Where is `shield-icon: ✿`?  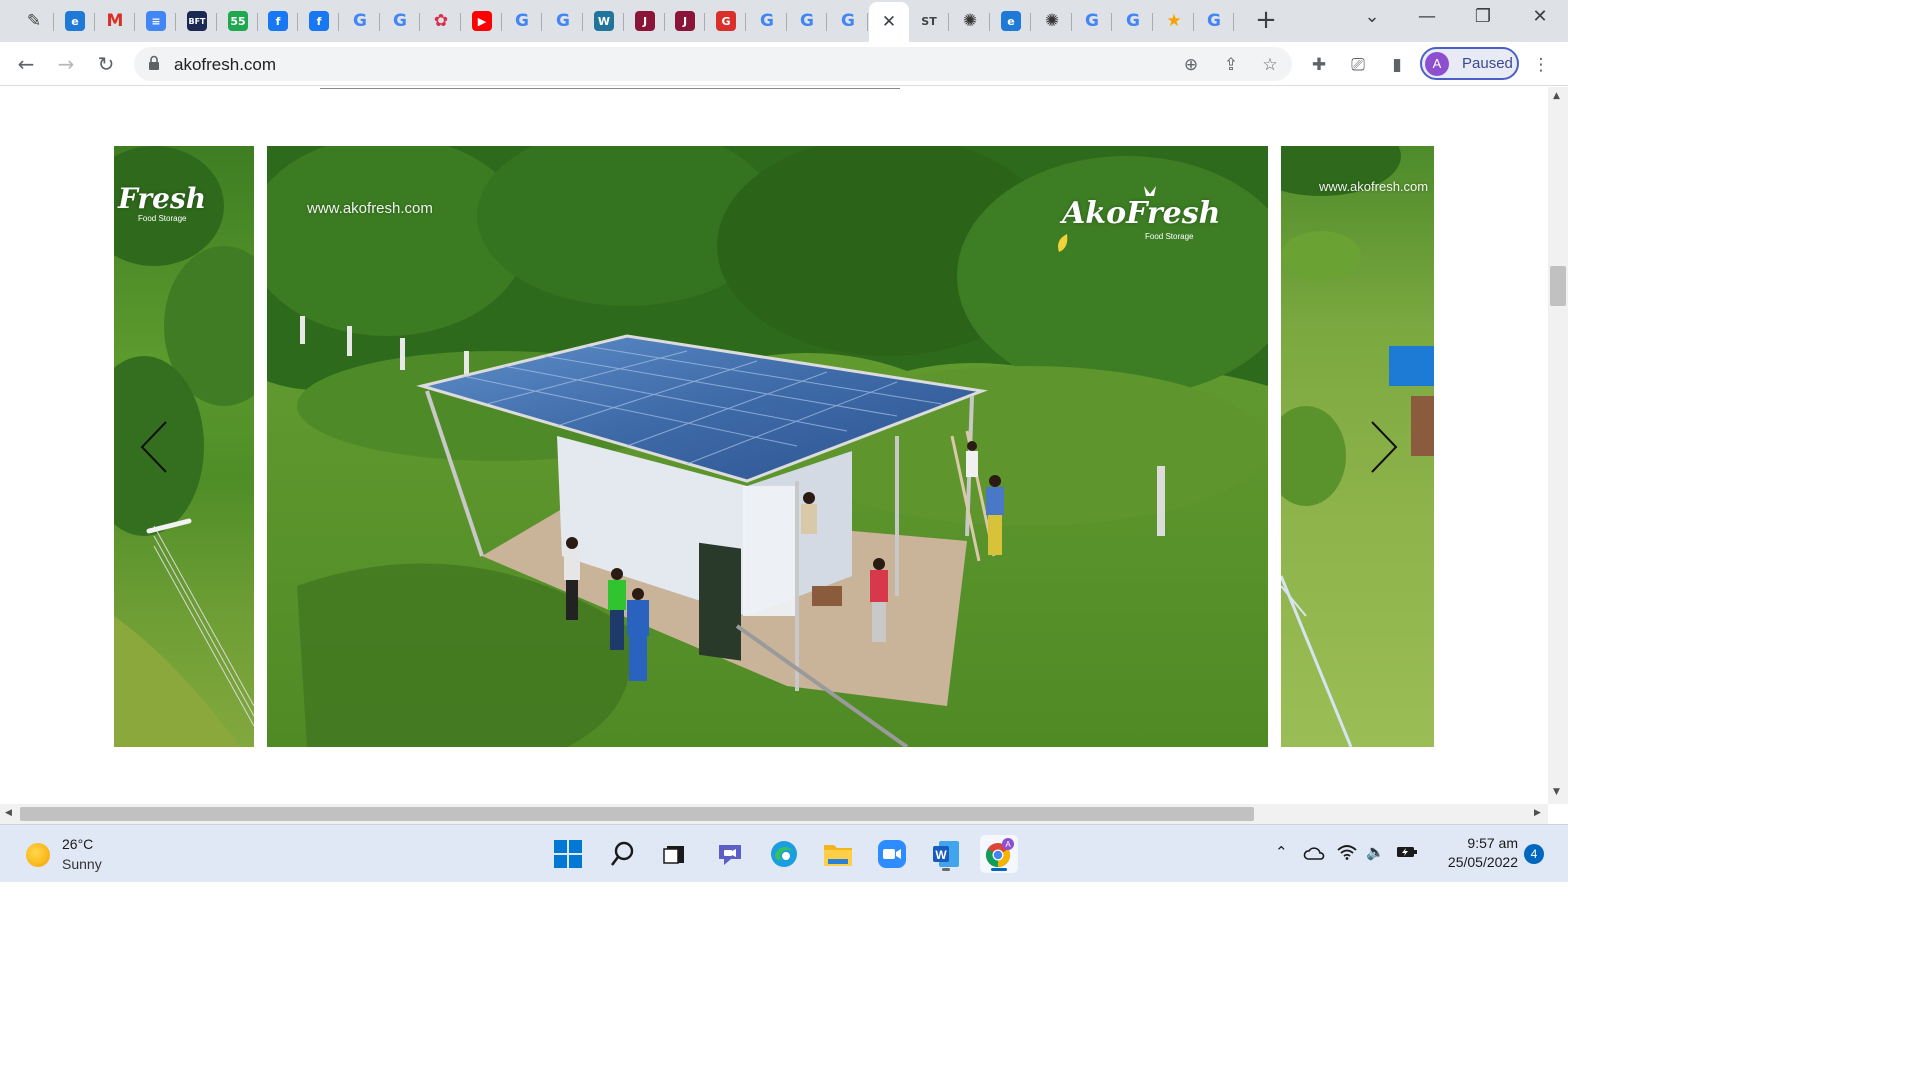 shield-icon: ✿ is located at coordinates (441, 21).